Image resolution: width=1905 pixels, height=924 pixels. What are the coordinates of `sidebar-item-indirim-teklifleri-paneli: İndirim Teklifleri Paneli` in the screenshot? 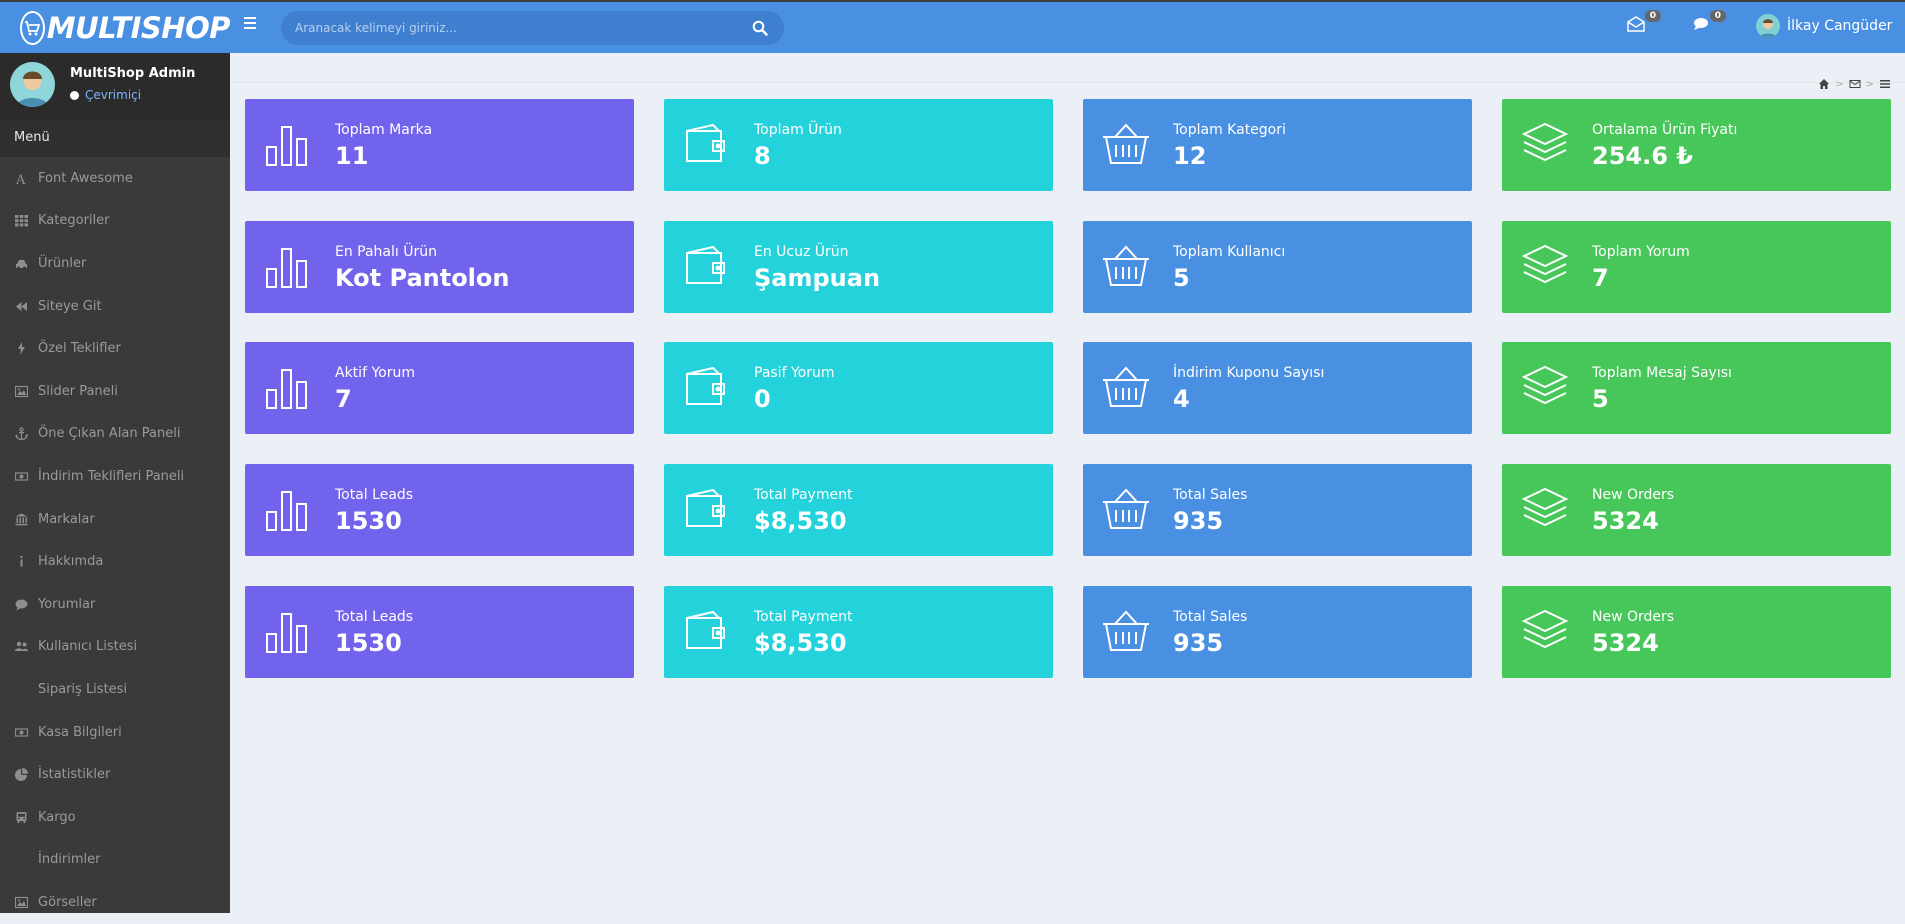 It's located at (115, 476).